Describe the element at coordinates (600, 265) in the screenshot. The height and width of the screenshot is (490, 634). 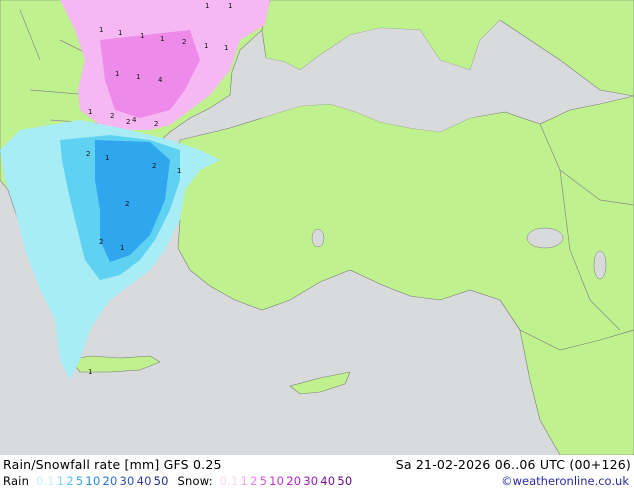
I see `lake-urmia` at that location.